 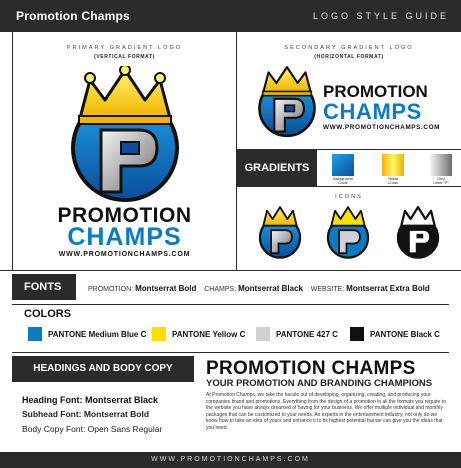 I want to click on promotion-font-label: PROMOTION:, so click(x=111, y=289).